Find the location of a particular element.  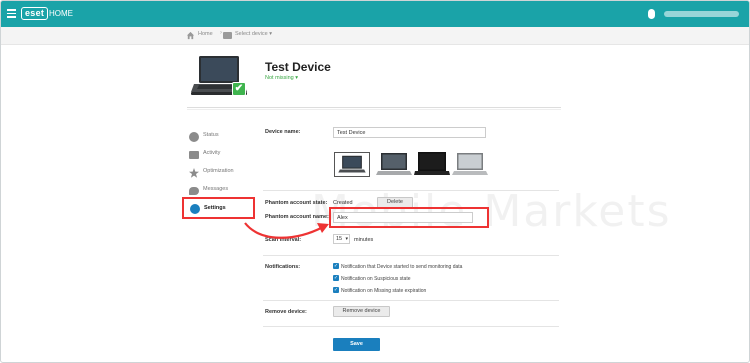

check-icon: ✔ is located at coordinates (239, 89).